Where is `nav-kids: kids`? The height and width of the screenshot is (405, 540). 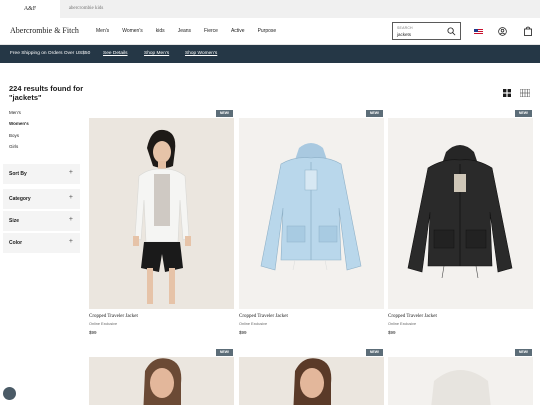
nav-kids: kids is located at coordinates (160, 31).